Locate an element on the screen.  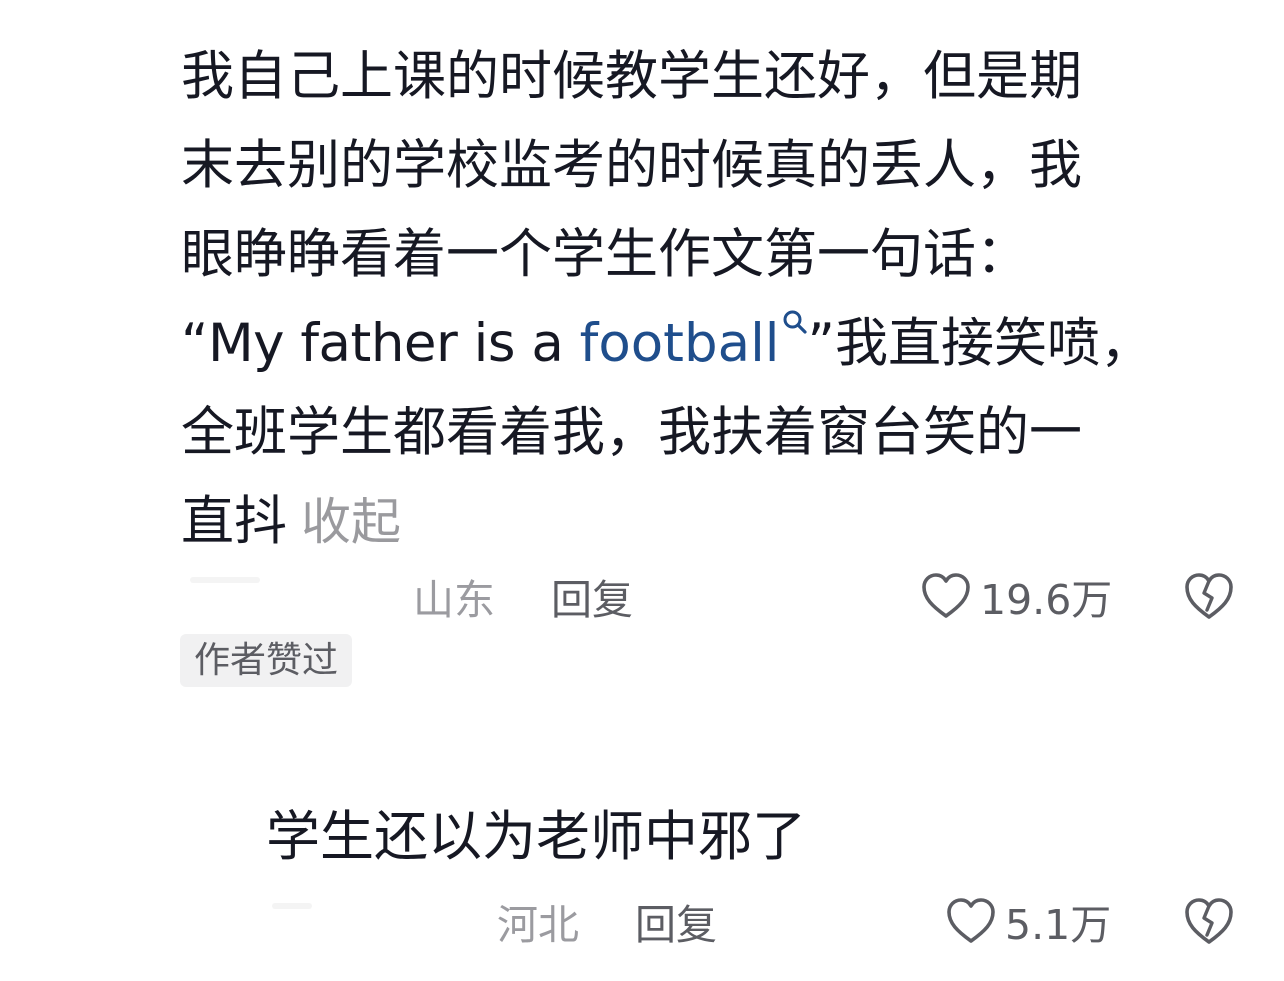
comment-line-with-link: “My father is a football ”我直接笑喷， is located at coordinates (701, 343).